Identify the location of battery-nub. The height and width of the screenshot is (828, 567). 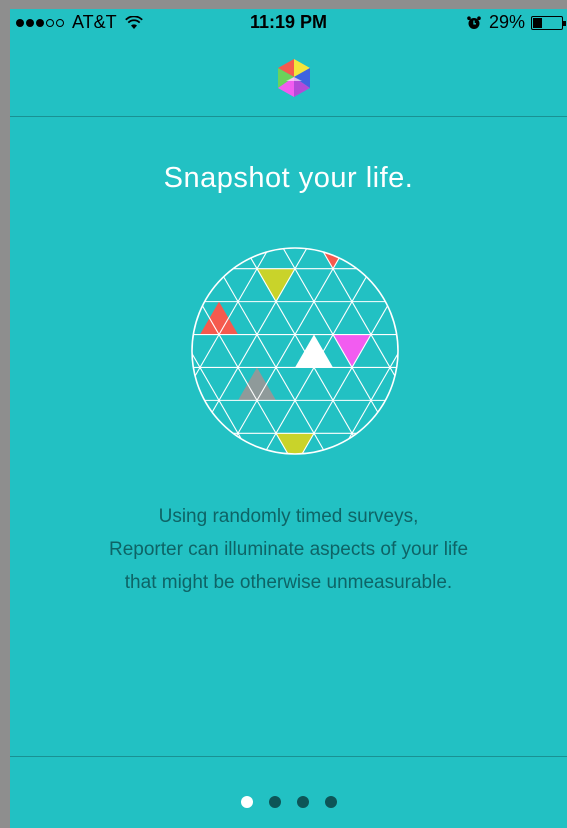
(564, 23).